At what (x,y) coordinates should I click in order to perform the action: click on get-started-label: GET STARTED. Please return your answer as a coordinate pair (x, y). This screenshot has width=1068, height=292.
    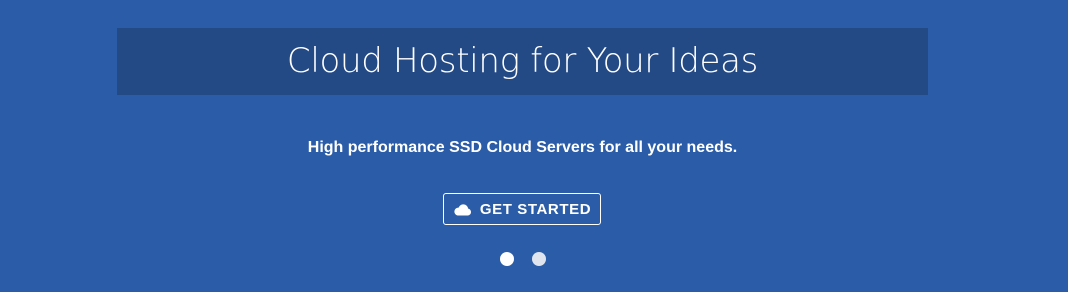
    Looking at the image, I should click on (535, 209).